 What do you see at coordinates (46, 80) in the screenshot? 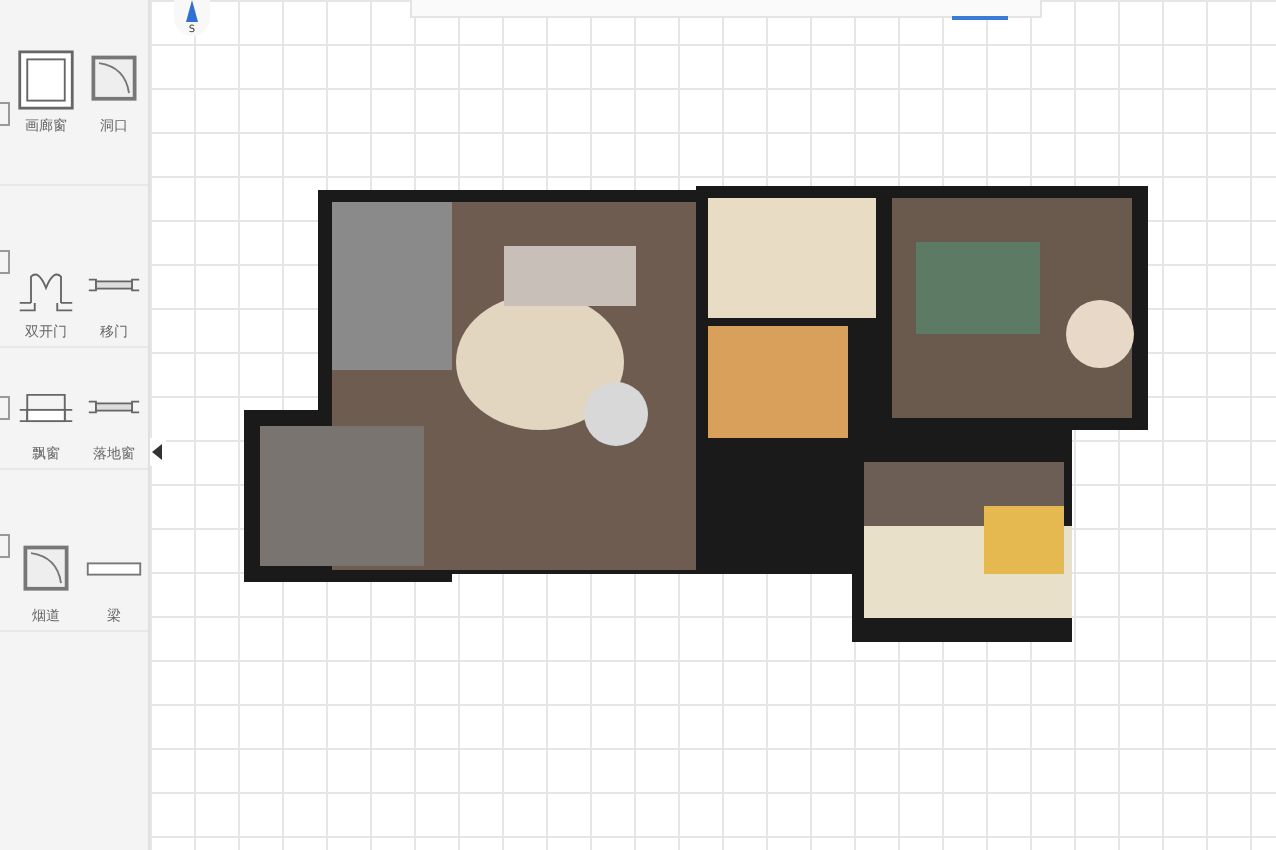
I see `window-frame-icon` at bounding box center [46, 80].